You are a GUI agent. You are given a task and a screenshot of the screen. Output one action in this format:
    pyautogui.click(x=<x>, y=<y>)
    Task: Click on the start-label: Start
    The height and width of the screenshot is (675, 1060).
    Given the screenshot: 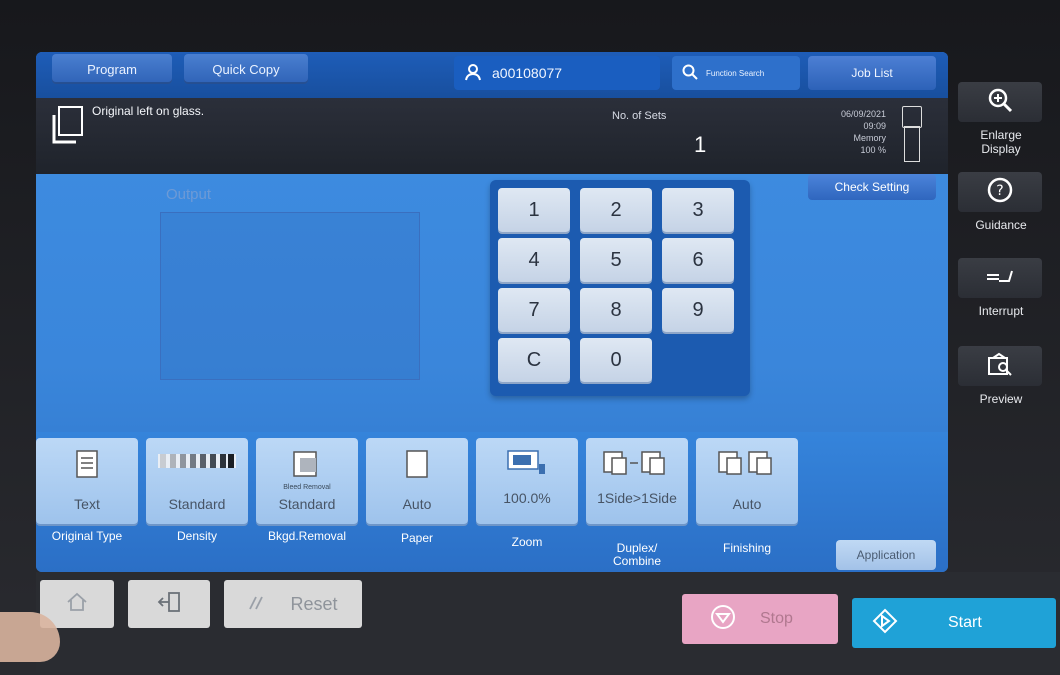 What is the action you would take?
    pyautogui.click(x=965, y=622)
    